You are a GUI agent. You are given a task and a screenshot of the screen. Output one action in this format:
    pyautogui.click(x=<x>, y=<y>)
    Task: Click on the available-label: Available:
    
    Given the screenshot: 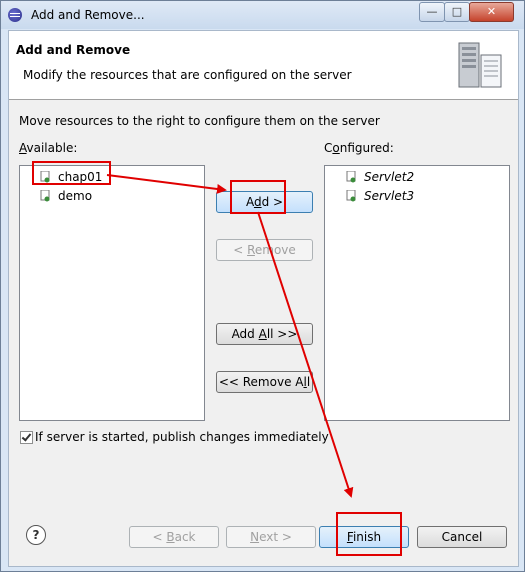 What is the action you would take?
    pyautogui.click(x=48, y=148)
    